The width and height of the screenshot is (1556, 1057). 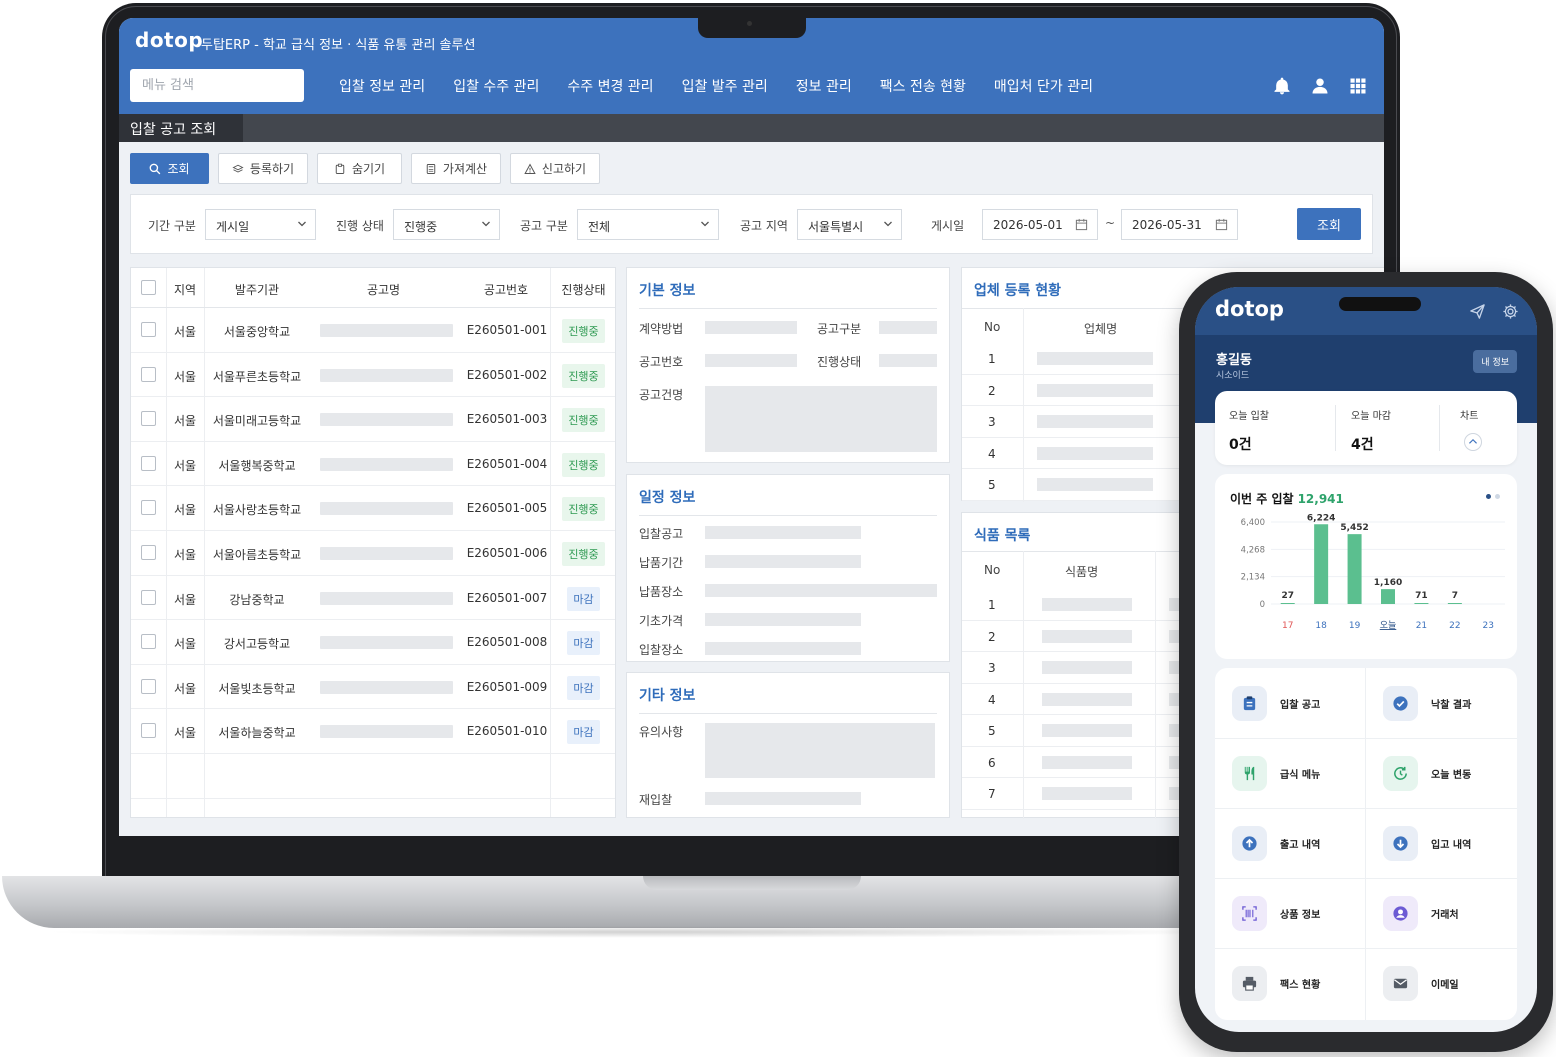 What do you see at coordinates (1087, 699) in the screenshot?
I see `food-row-name` at bounding box center [1087, 699].